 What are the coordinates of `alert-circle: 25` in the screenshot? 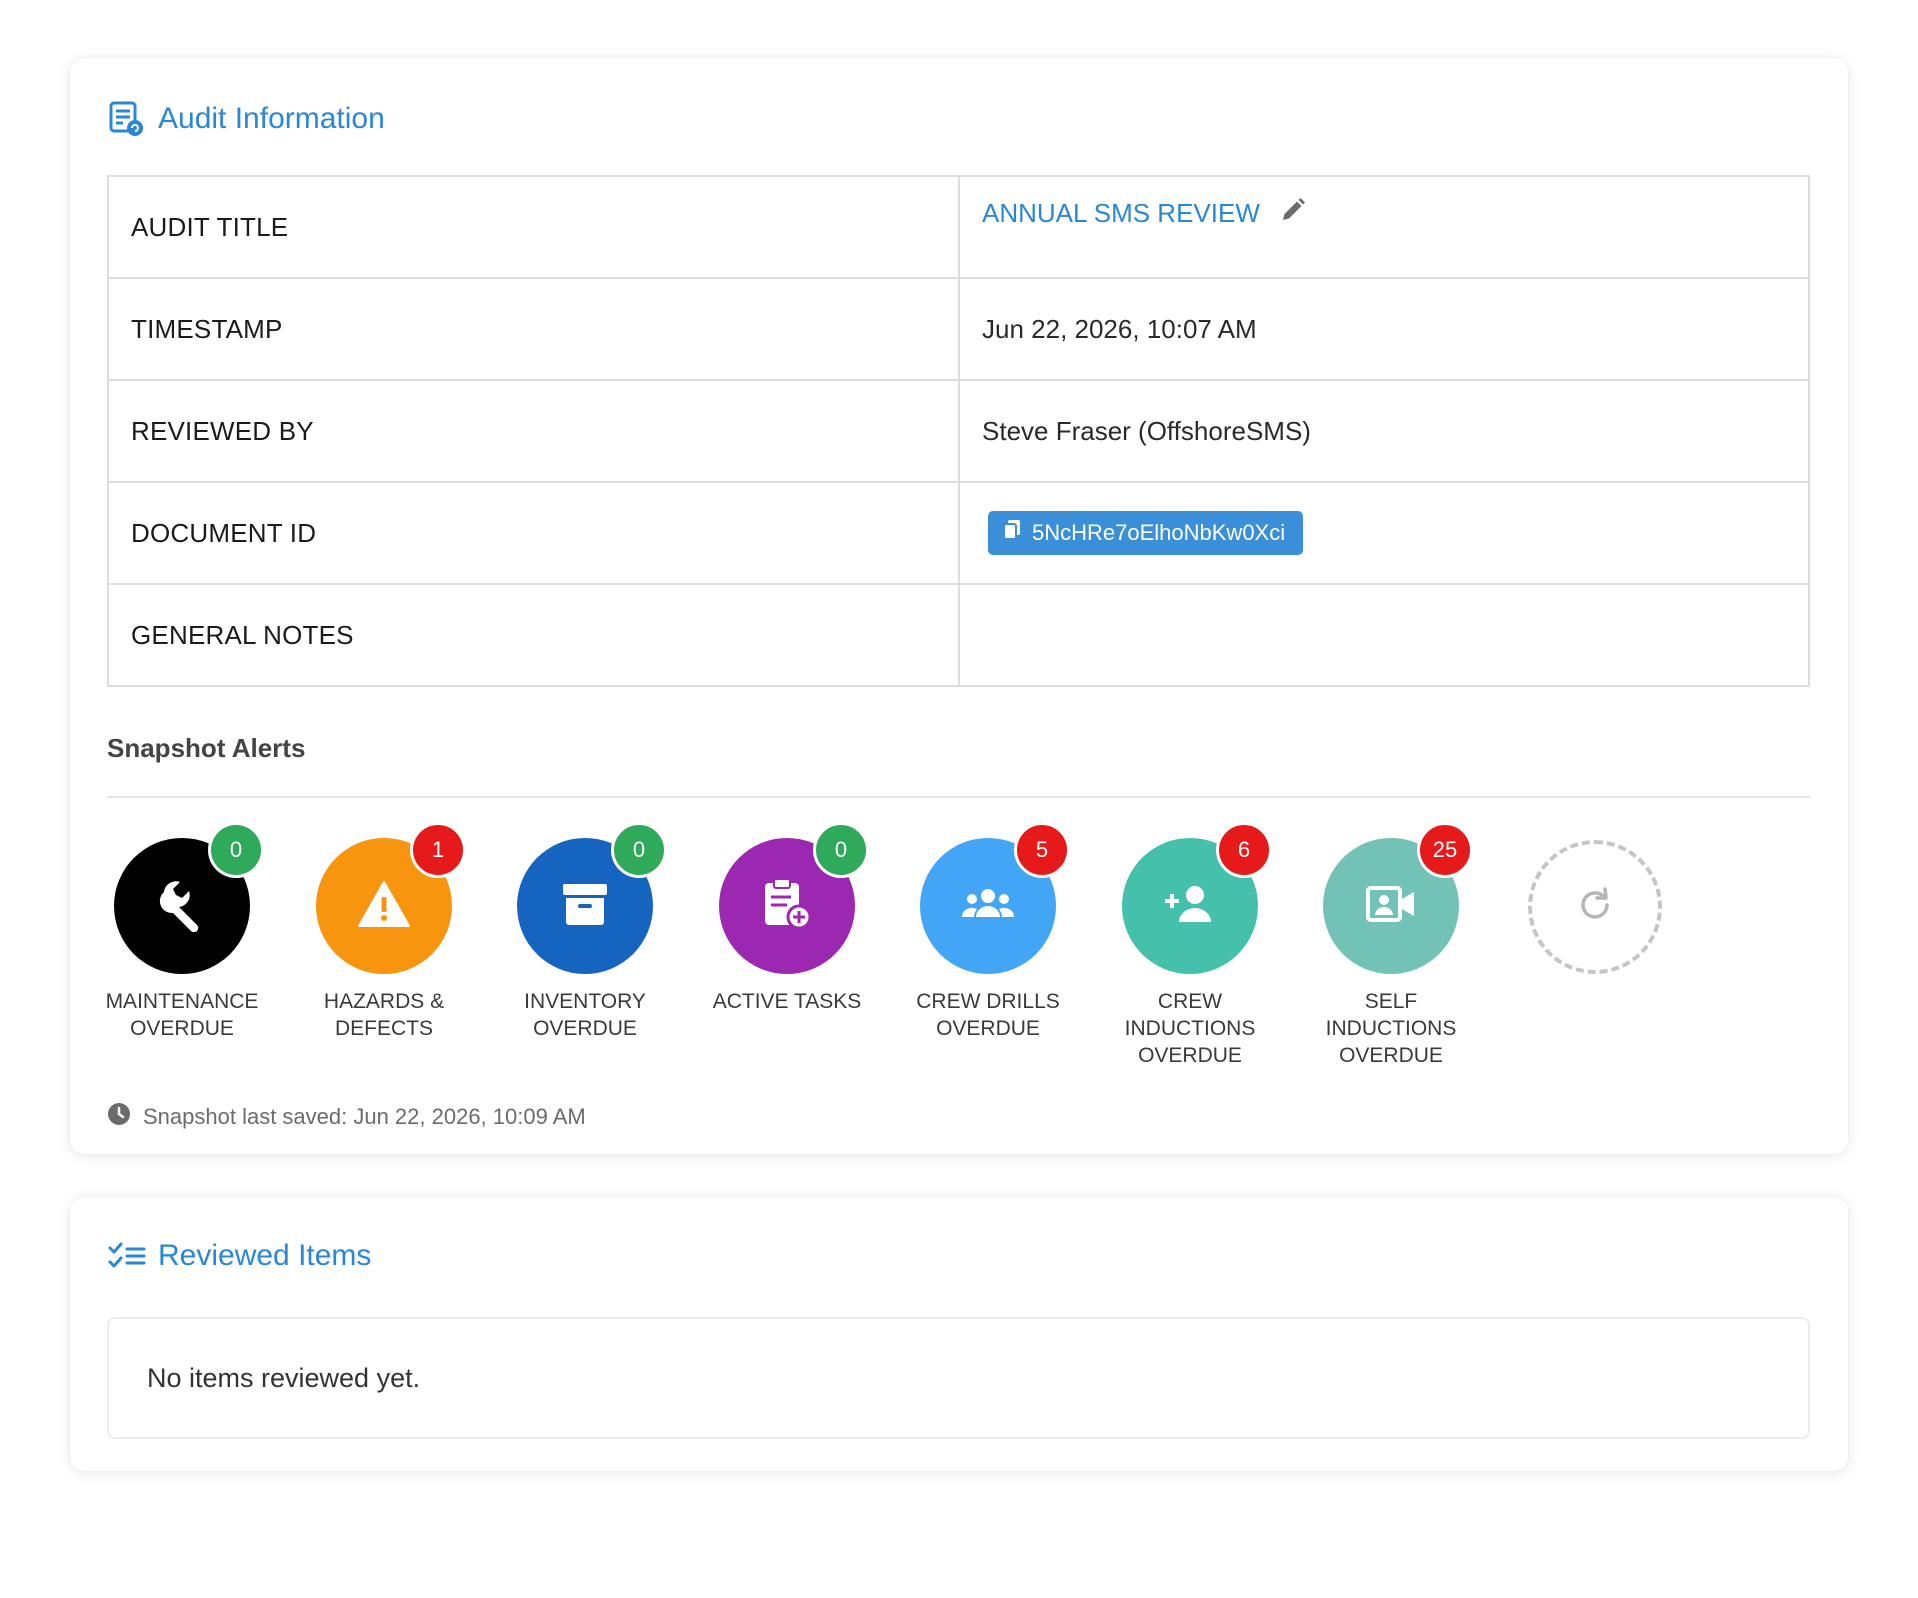 It's located at (1398, 898).